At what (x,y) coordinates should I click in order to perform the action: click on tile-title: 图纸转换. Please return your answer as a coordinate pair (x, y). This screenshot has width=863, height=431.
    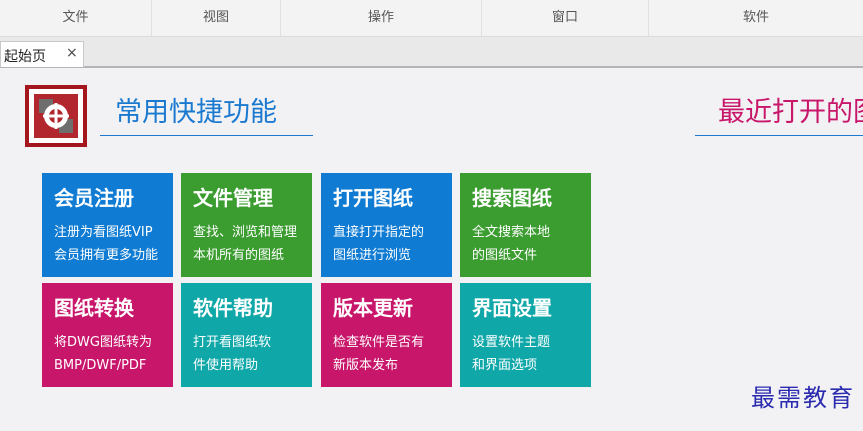
    Looking at the image, I should click on (94, 308).